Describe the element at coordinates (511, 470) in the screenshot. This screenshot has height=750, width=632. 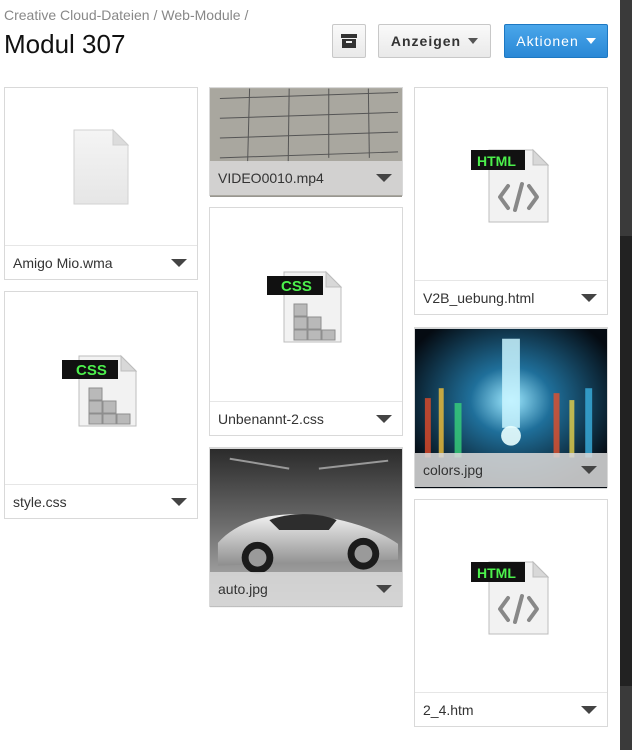
I see `file-card-footer: colors.jpg` at that location.